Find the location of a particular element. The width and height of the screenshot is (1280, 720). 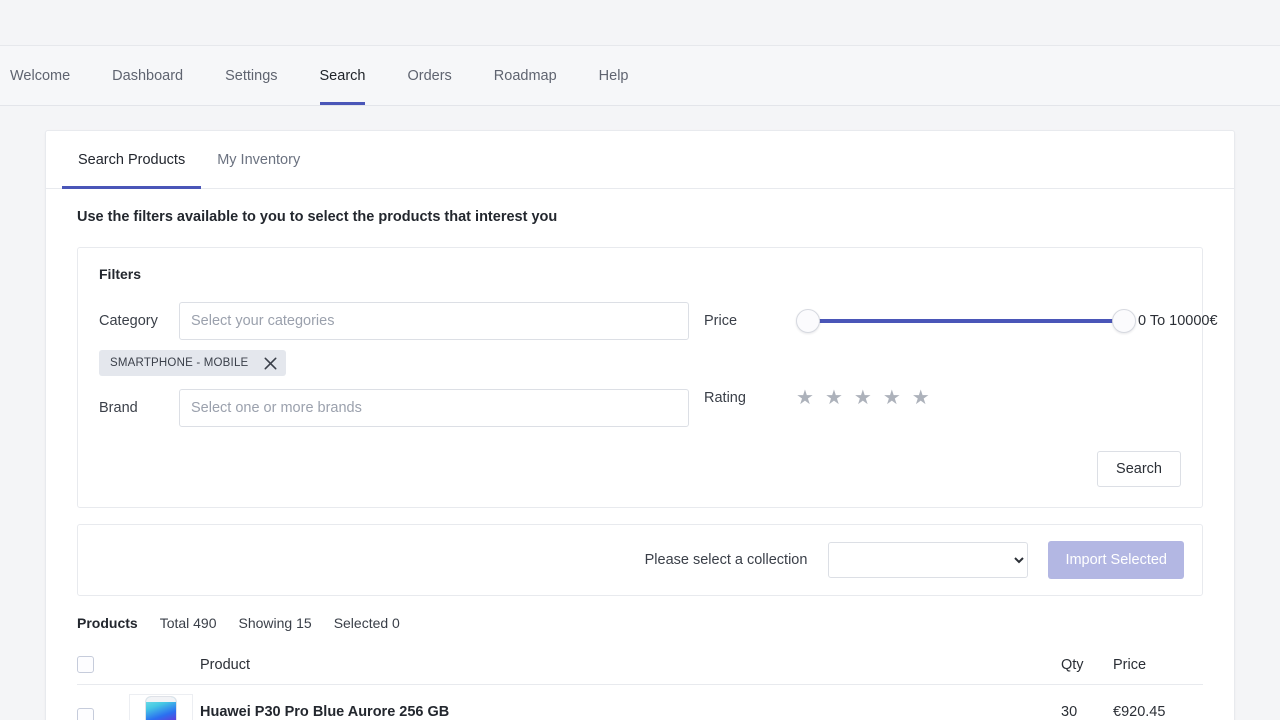

select-all-checkbox is located at coordinates (85, 664).